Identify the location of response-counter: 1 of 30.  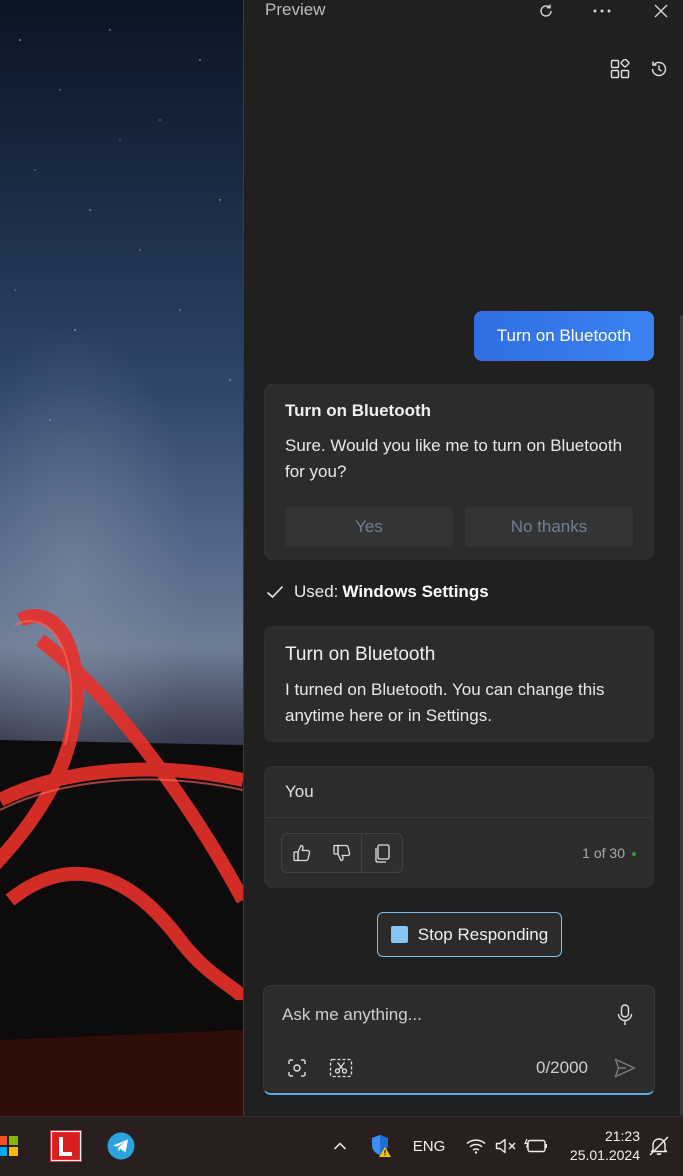
(603, 853).